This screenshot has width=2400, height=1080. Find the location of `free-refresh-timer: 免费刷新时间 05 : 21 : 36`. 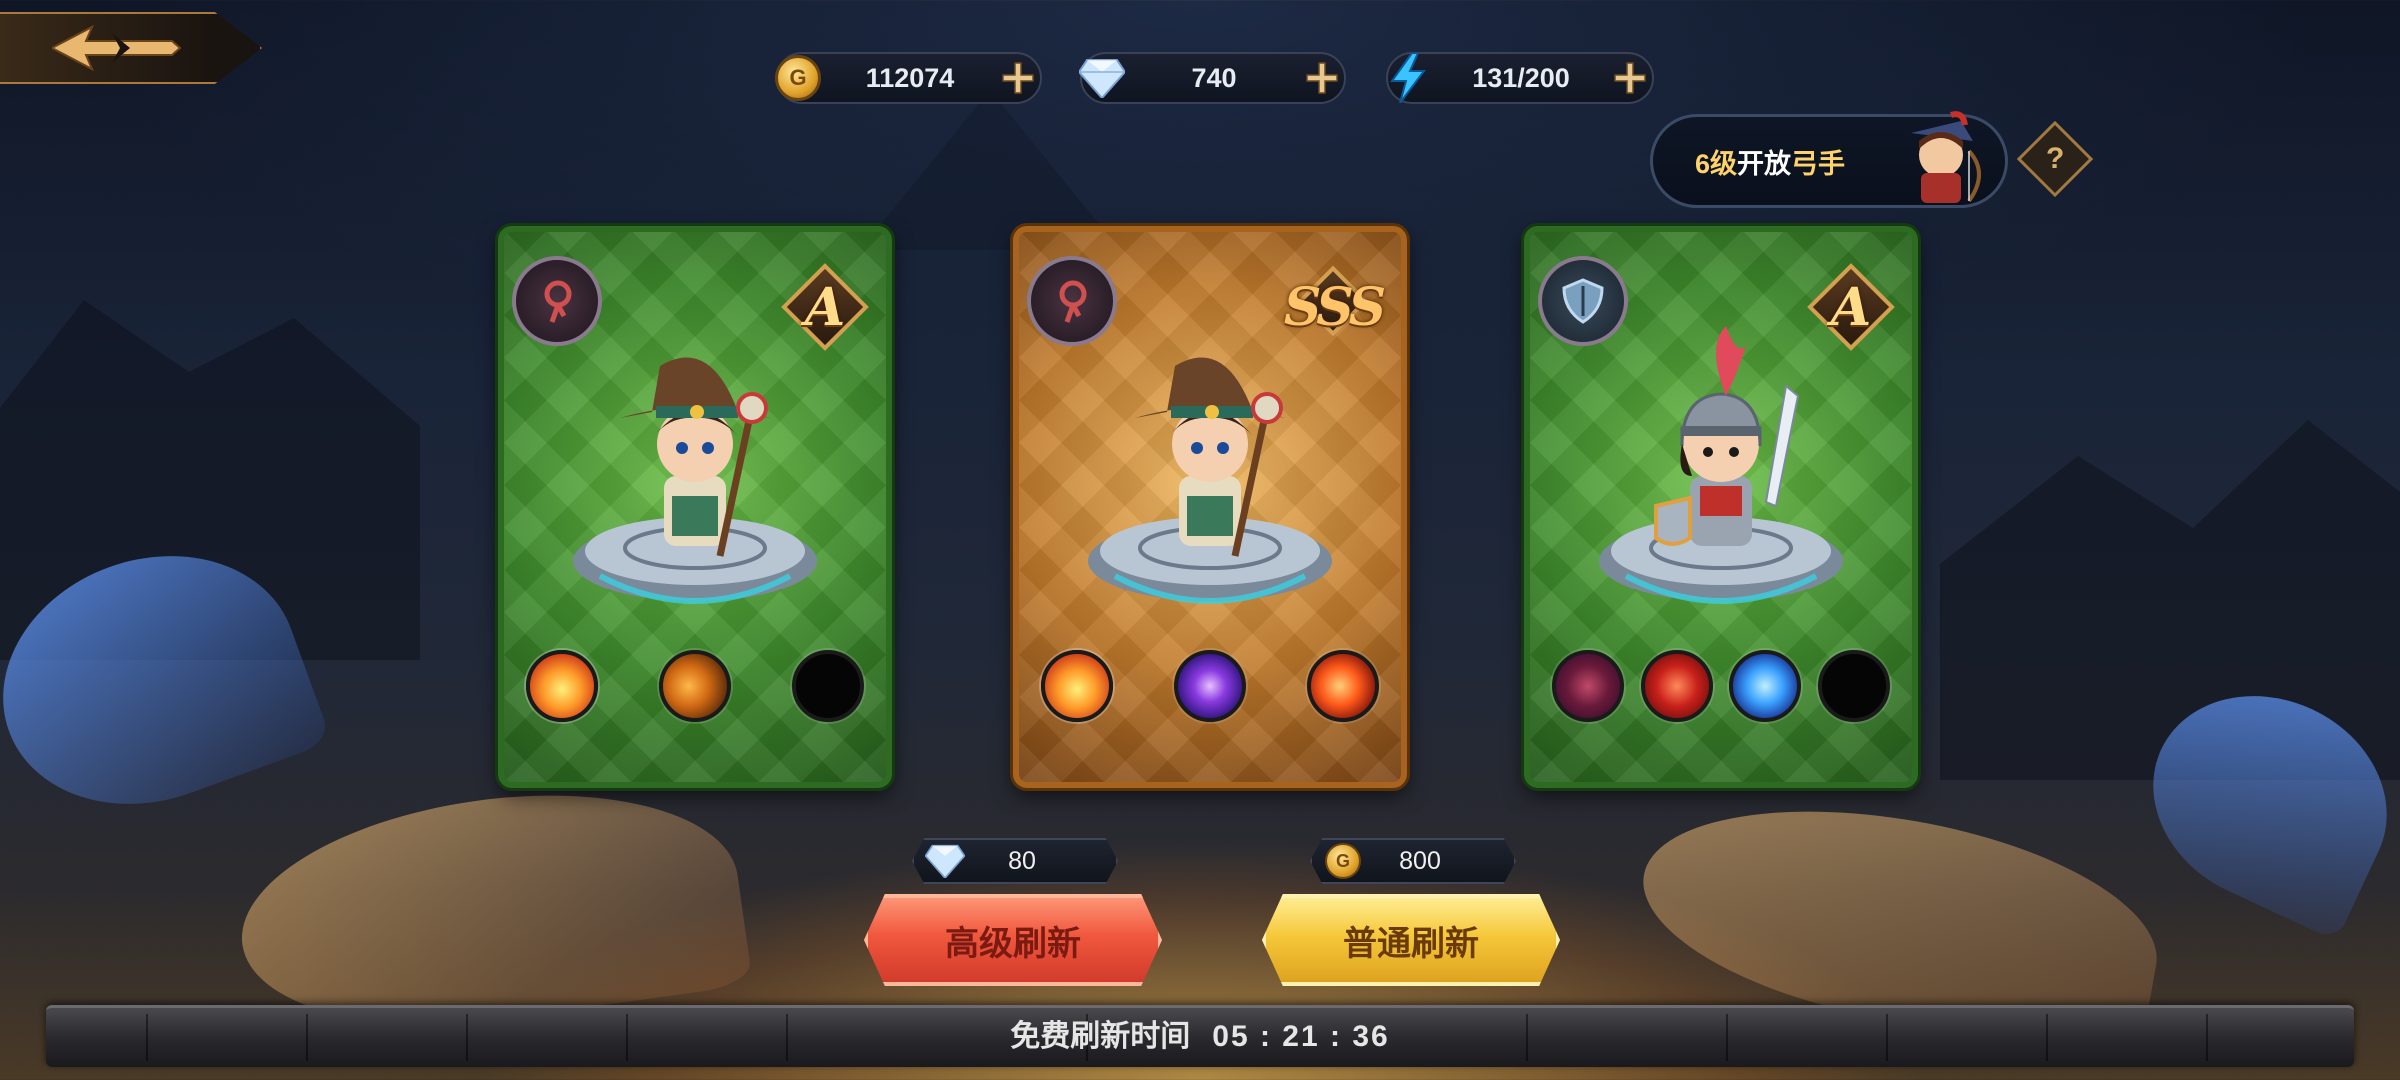

free-refresh-timer: 免费刷新时间 05 : 21 : 36 is located at coordinates (1200, 1033).